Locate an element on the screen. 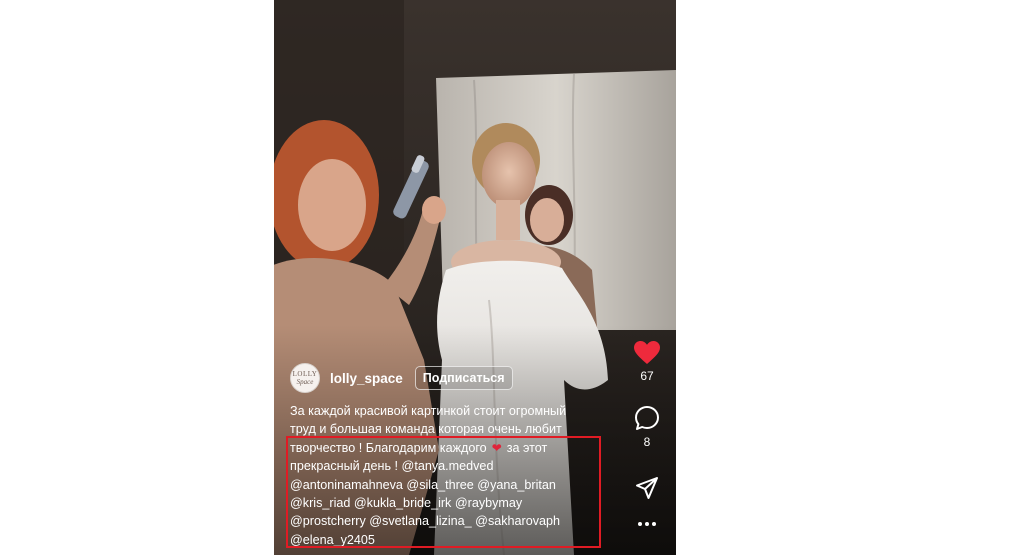  comment-icon is located at coordinates (647, 418).